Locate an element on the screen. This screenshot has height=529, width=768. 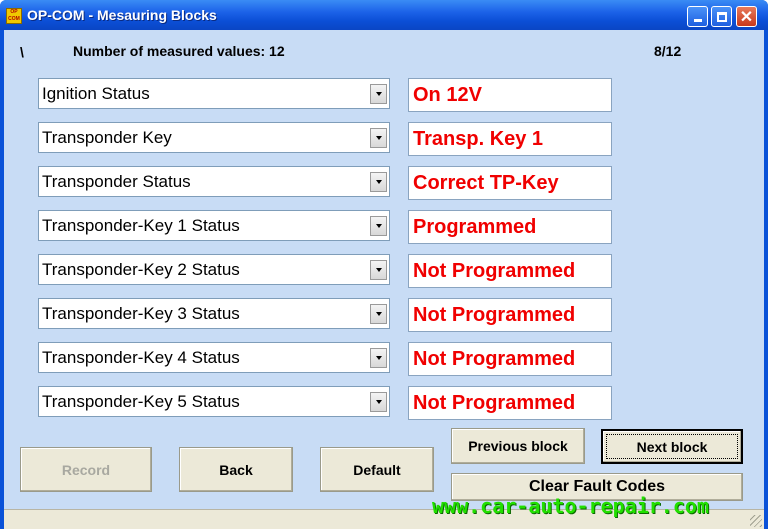
measure-select-label: Transponder Status is located at coordinates (116, 182).